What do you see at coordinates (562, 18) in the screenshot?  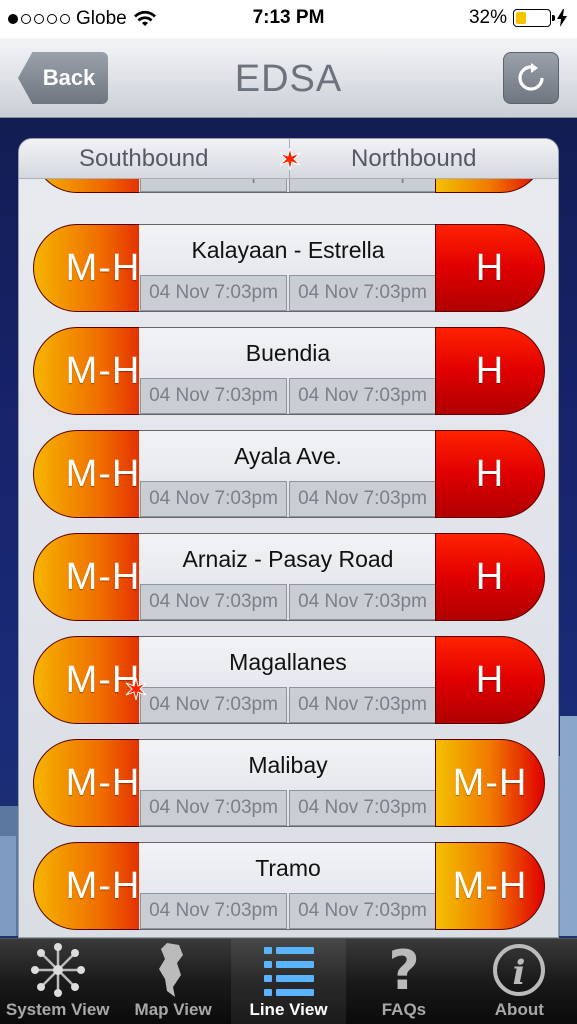 I see `charging-bolt-icon` at bounding box center [562, 18].